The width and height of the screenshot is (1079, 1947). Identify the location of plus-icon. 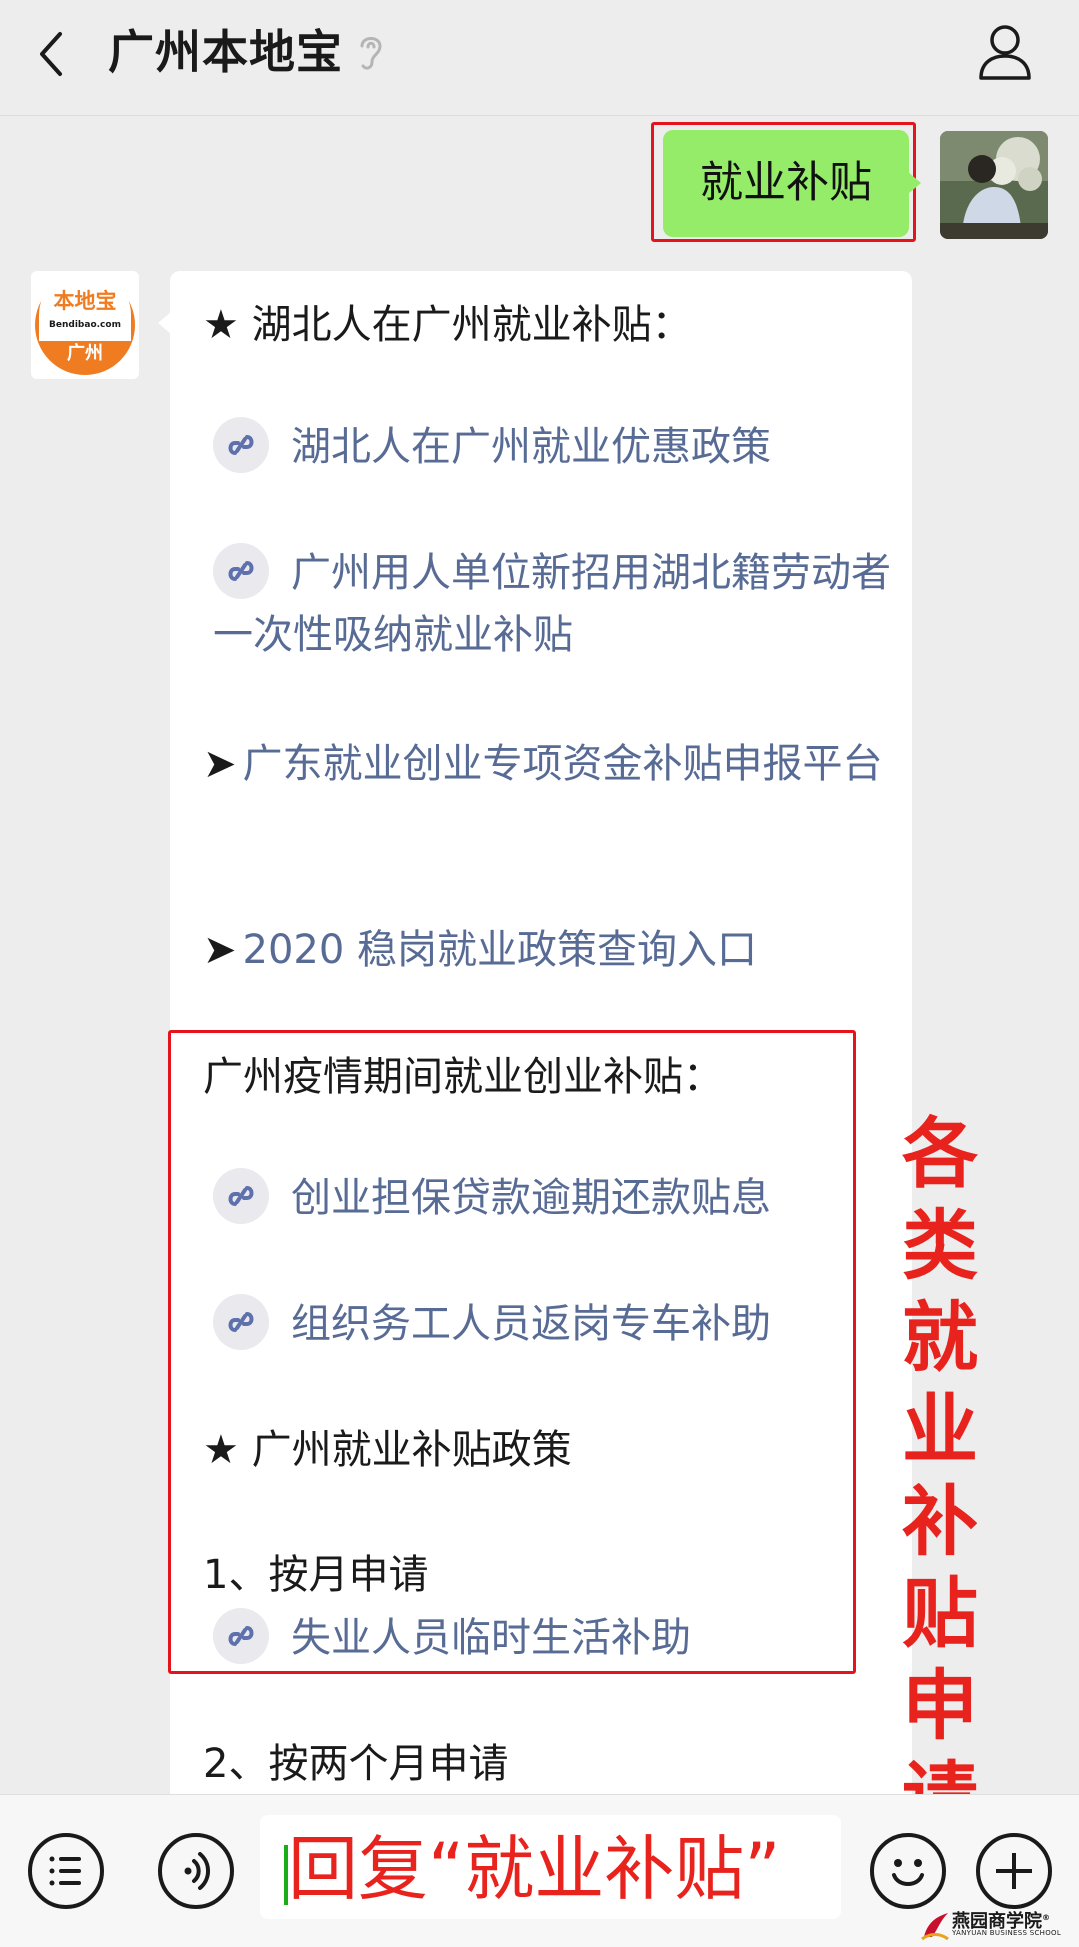
(1014, 1871).